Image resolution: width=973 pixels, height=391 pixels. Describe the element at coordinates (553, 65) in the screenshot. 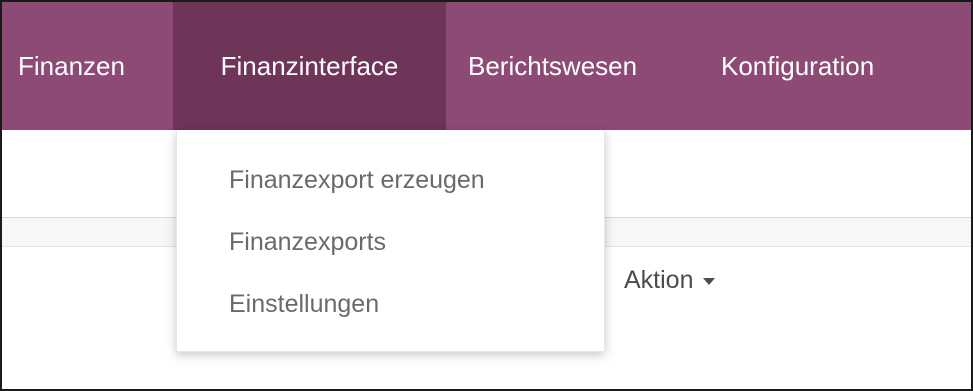

I see `nav-menu-berichtswesen-label: Berichtswesen` at that location.